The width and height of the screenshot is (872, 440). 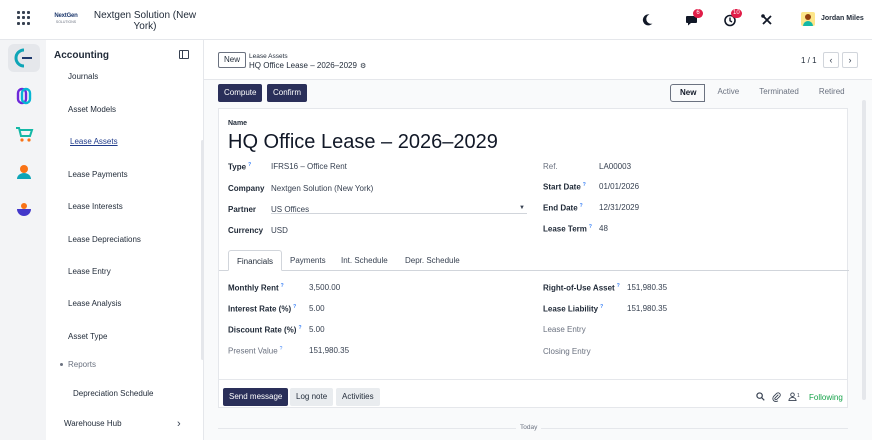 I want to click on sidebar-item-depreciation-schedule: Depreciation Schedule, so click(x=113, y=393).